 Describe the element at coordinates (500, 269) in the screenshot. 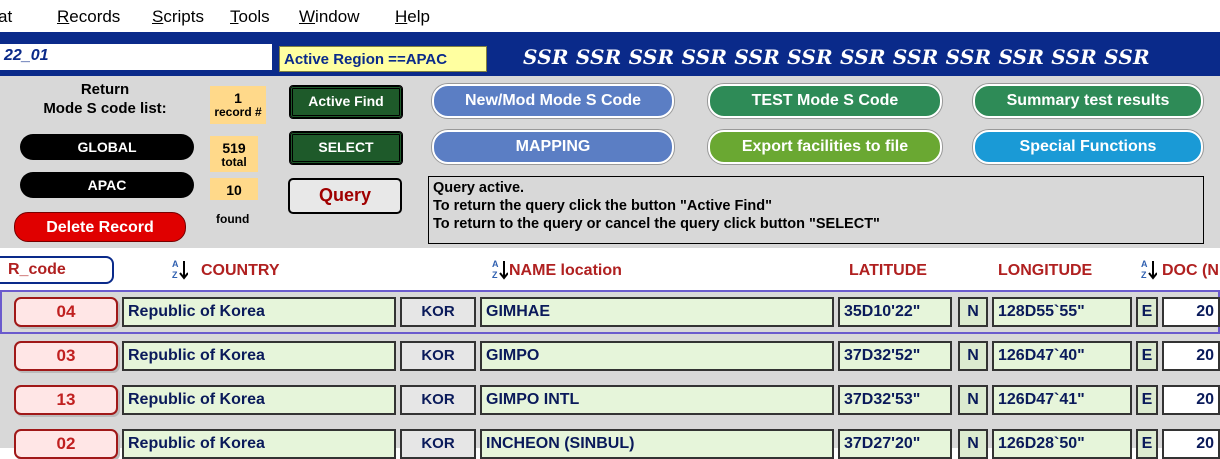

I see `sort-name-icon: AZ` at that location.